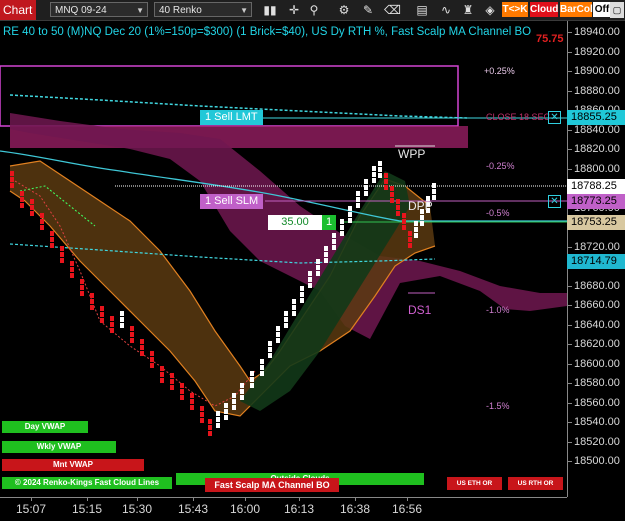  What do you see at coordinates (283, 509) in the screenshot?
I see `time-axis: 15:07 15:15 15:30 15:43 16:00 16:13 16:38 16:56` at bounding box center [283, 509].